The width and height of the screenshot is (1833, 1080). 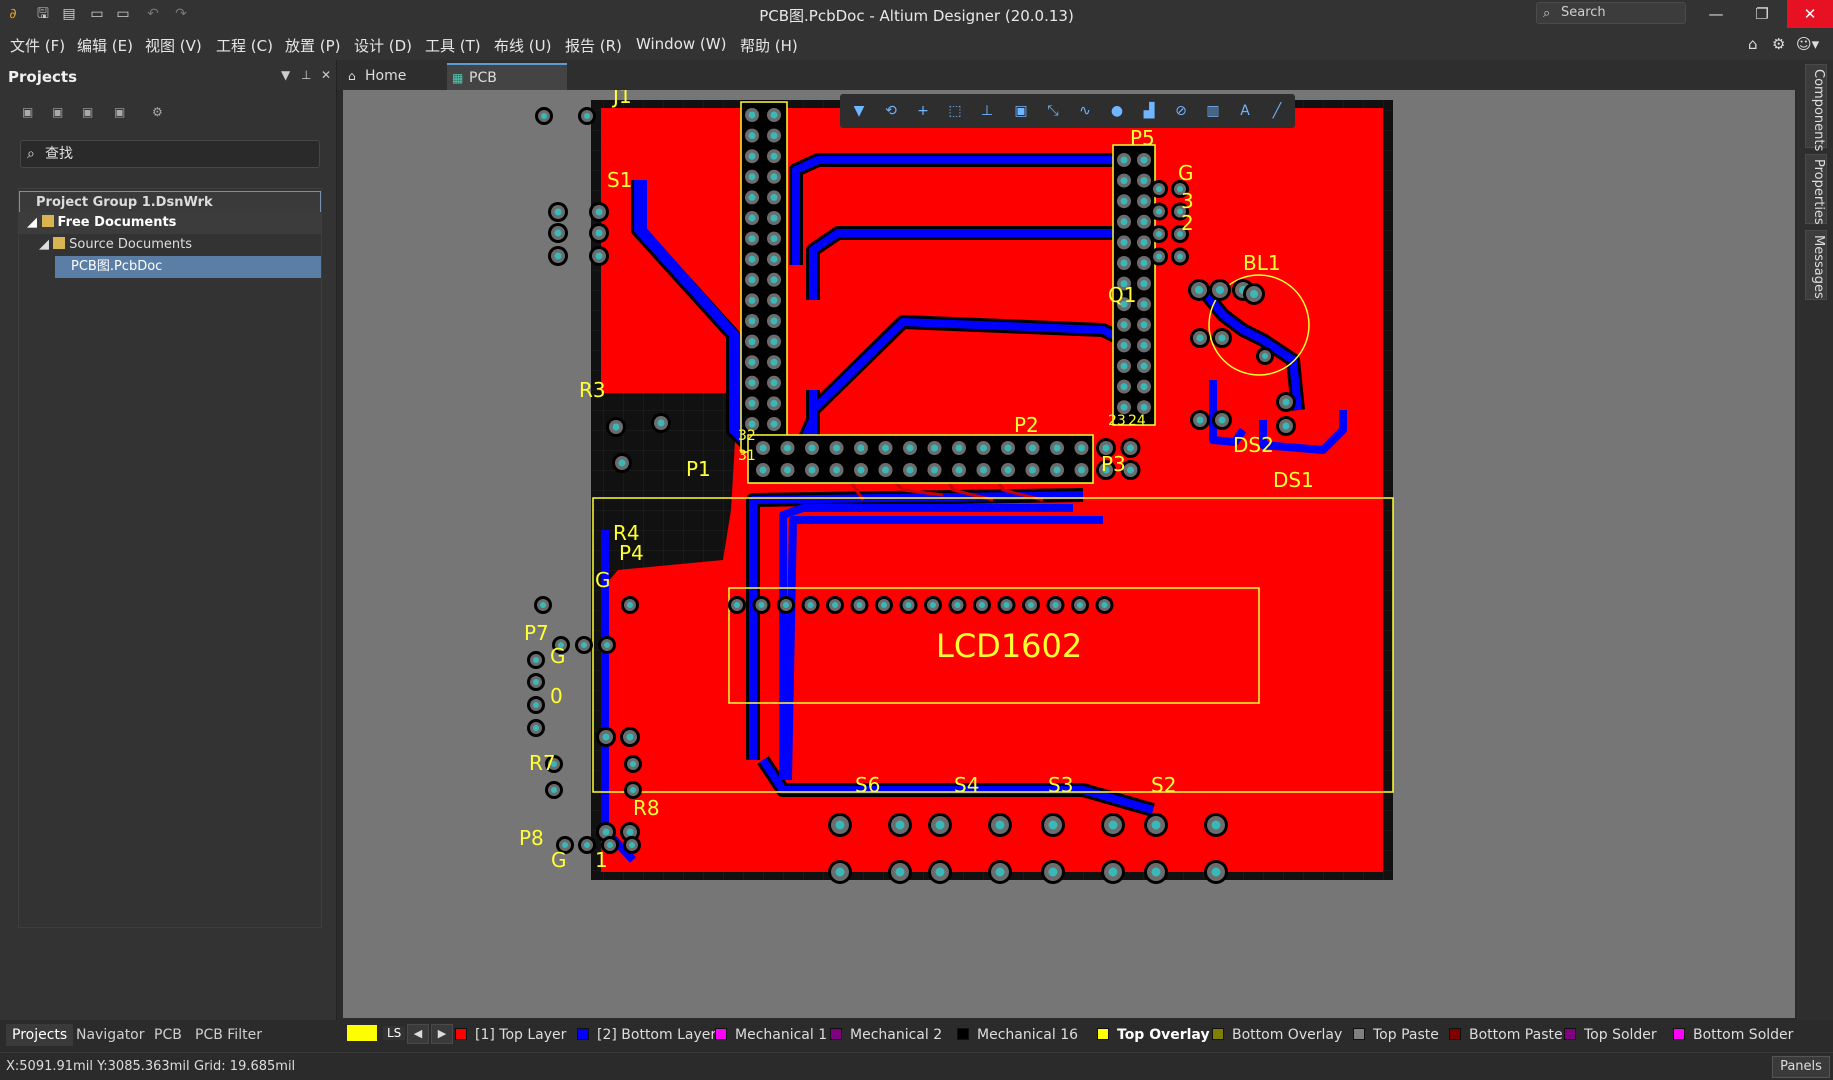 What do you see at coordinates (168, 1035) in the screenshot?
I see `tab-pcb: PCB` at bounding box center [168, 1035].